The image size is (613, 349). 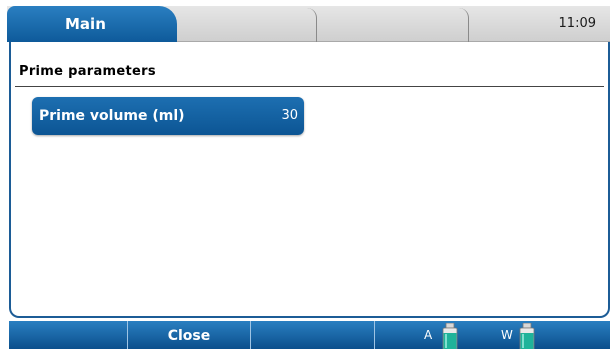 What do you see at coordinates (309, 86) in the screenshot?
I see `section-divider` at bounding box center [309, 86].